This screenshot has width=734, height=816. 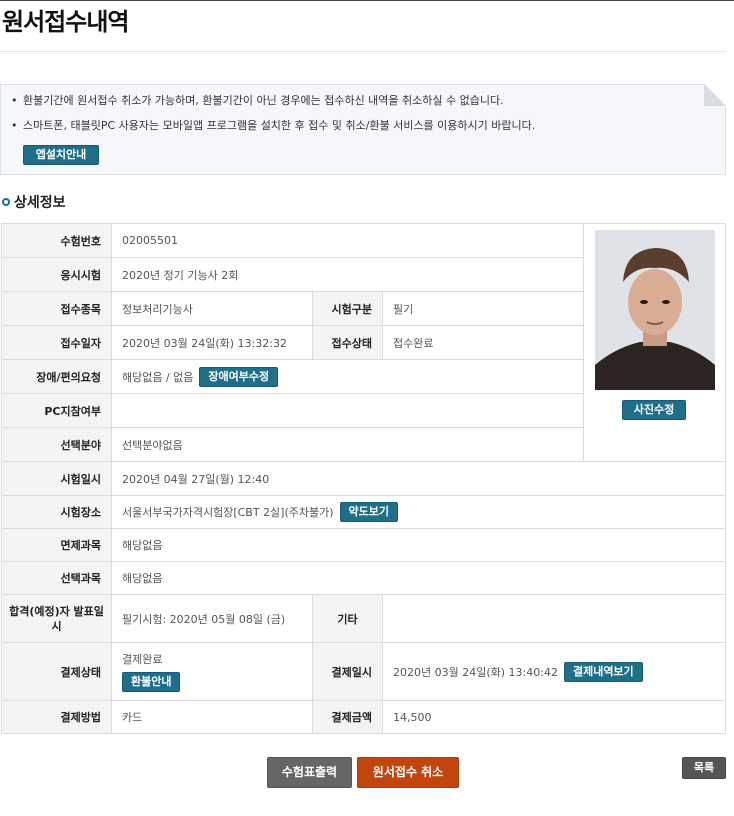 What do you see at coordinates (603, 671) in the screenshot?
I see `payment-history-button: 결제내역보기` at bounding box center [603, 671].